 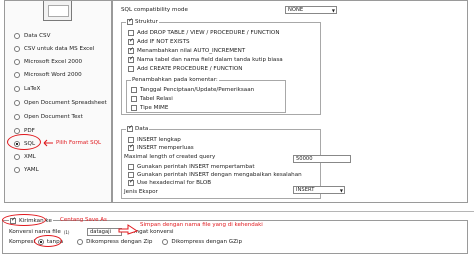 What do you see at coordinates (17, 74) in the screenshot?
I see `radio-word2000` at bounding box center [17, 74].